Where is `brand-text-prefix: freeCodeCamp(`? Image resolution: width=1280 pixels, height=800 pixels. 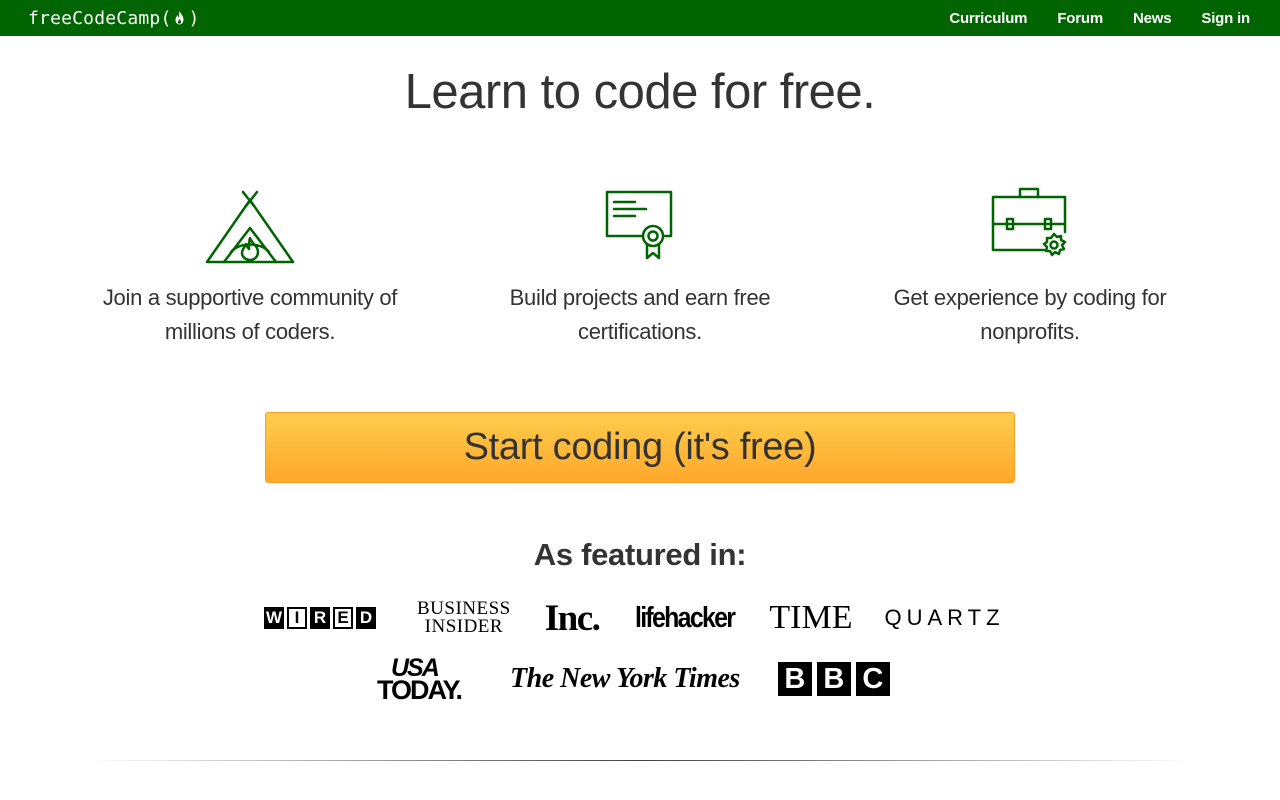
brand-text-prefix: freeCodeCamp( is located at coordinates (100, 18).